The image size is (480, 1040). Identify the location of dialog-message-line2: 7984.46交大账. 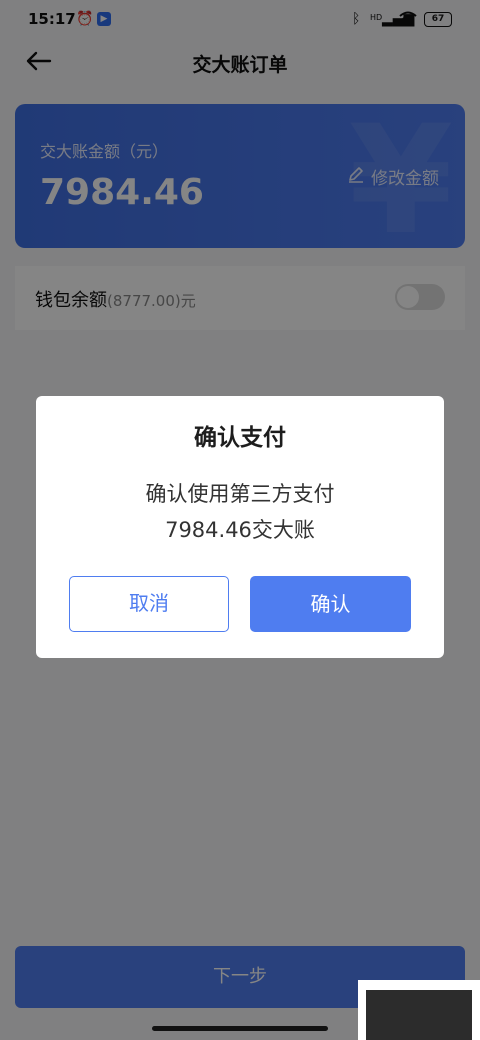
(240, 530).